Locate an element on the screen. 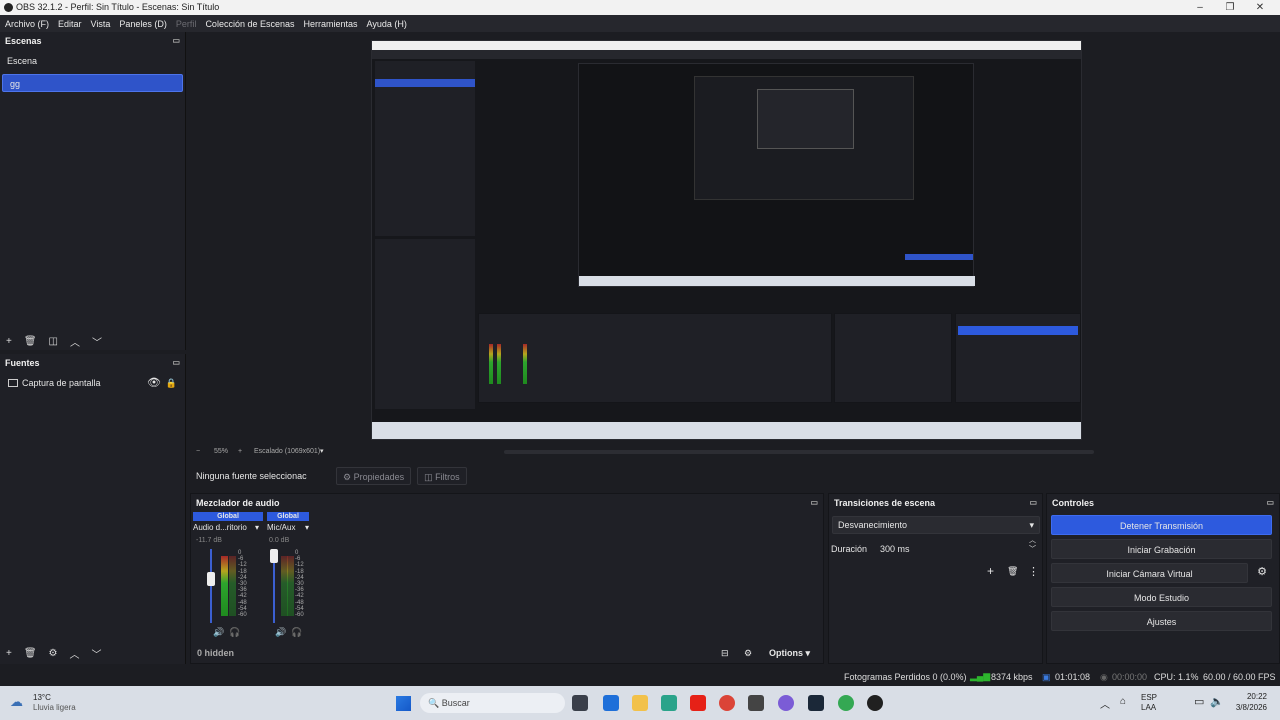 The image size is (1280, 720). menu-archivo: Archivo (F) is located at coordinates (27, 24).